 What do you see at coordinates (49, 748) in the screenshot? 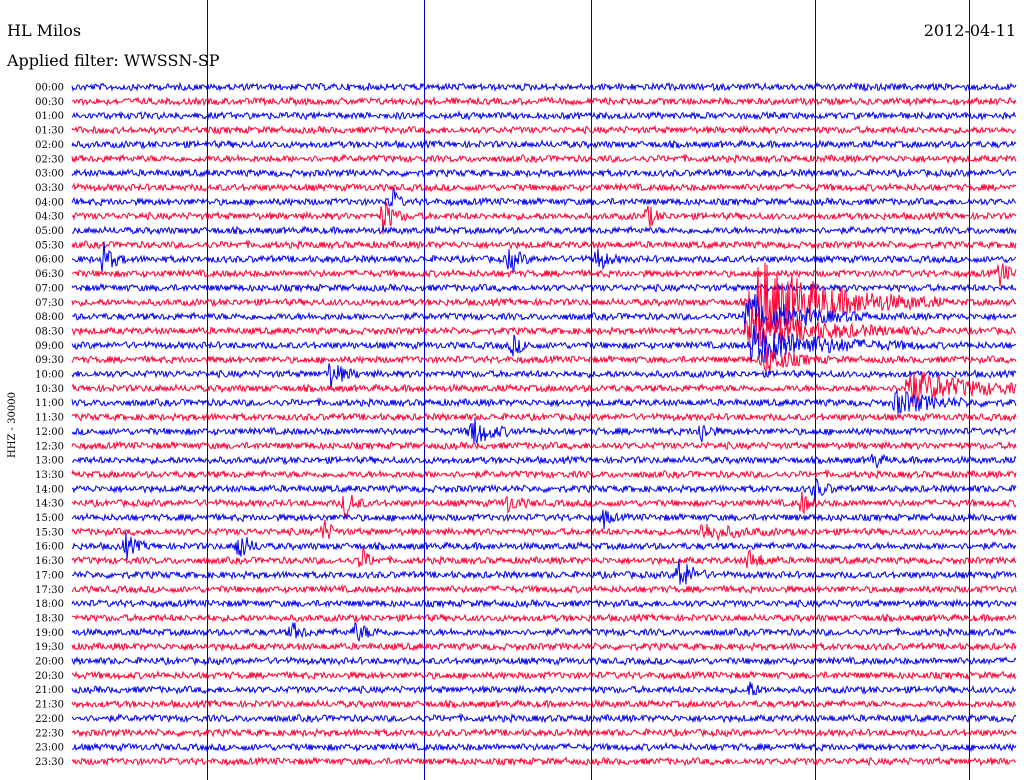
I see `row-time-label: 23:00` at bounding box center [49, 748].